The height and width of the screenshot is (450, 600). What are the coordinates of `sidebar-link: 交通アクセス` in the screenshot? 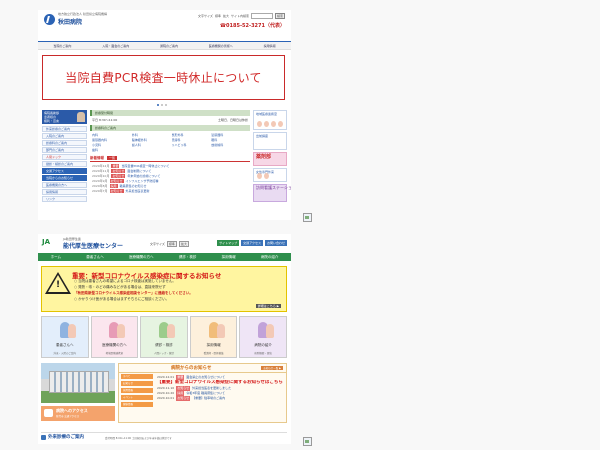 It's located at (64, 171).